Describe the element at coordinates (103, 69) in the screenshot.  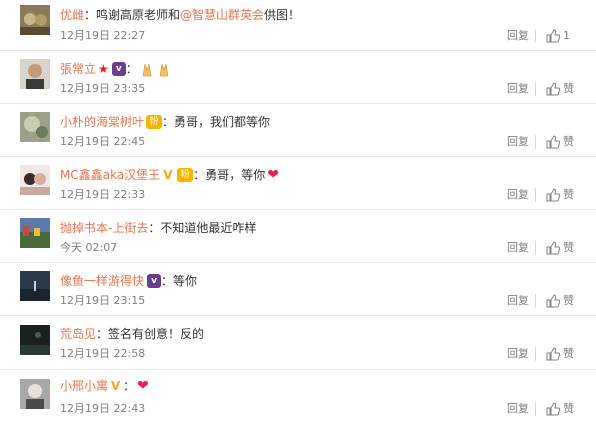
I see `star-icon: ★` at that location.